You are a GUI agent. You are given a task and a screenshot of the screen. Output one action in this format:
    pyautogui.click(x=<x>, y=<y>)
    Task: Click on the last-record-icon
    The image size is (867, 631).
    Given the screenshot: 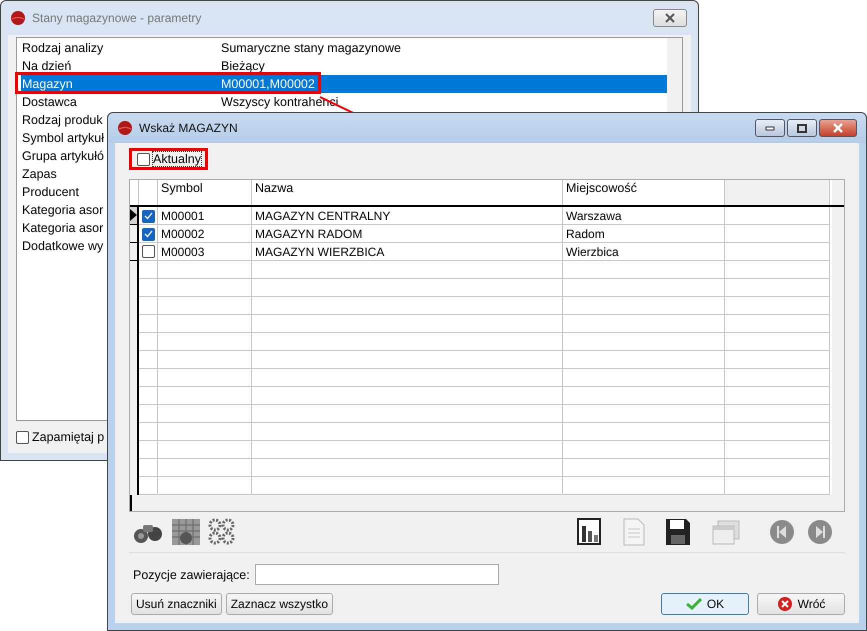 What is the action you would take?
    pyautogui.click(x=820, y=532)
    